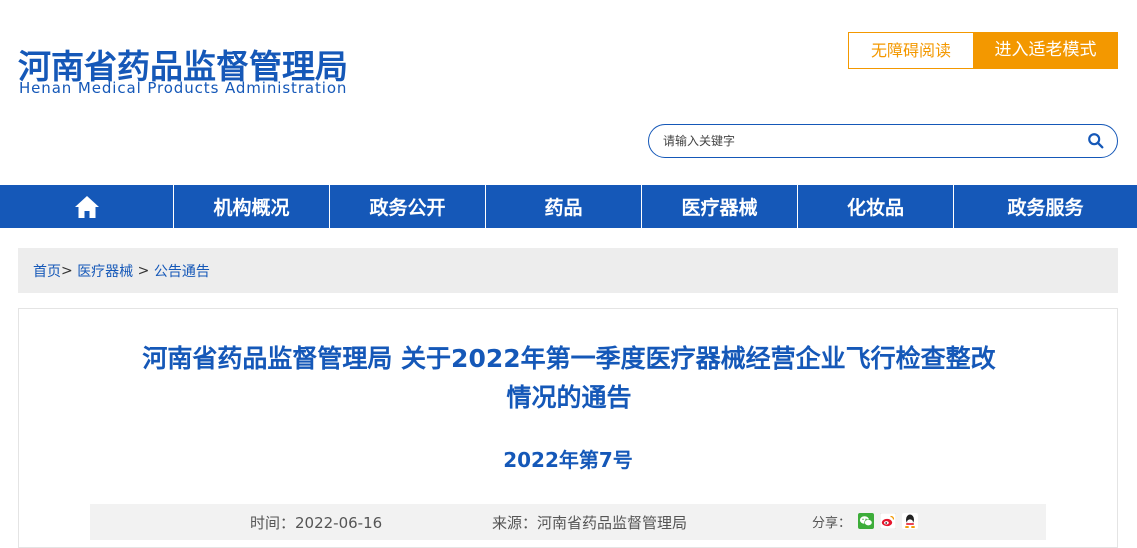  Describe the element at coordinates (316, 523) in the screenshot. I see `publish-time: 时间：2022-06-16` at that location.